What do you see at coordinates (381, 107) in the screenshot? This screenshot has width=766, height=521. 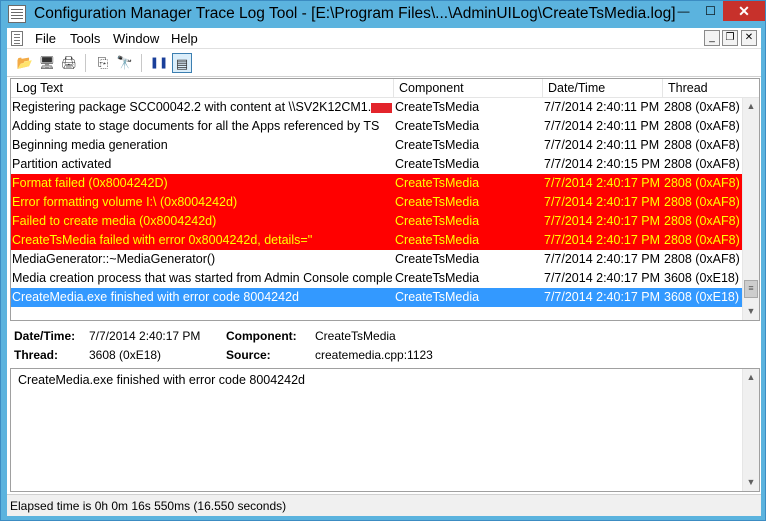 I see `redacted-block` at bounding box center [381, 107].